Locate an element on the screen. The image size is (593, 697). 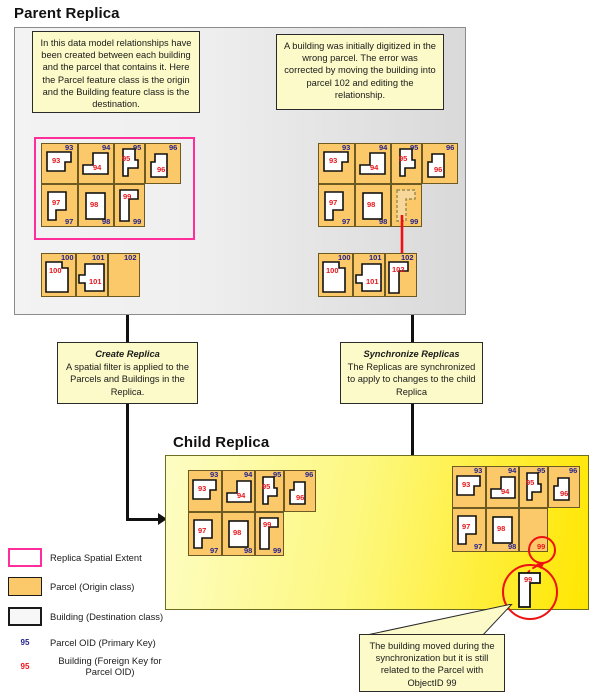
note-sync-replicas-title: Synchronize Replicas is located at coordinates (411, 354).